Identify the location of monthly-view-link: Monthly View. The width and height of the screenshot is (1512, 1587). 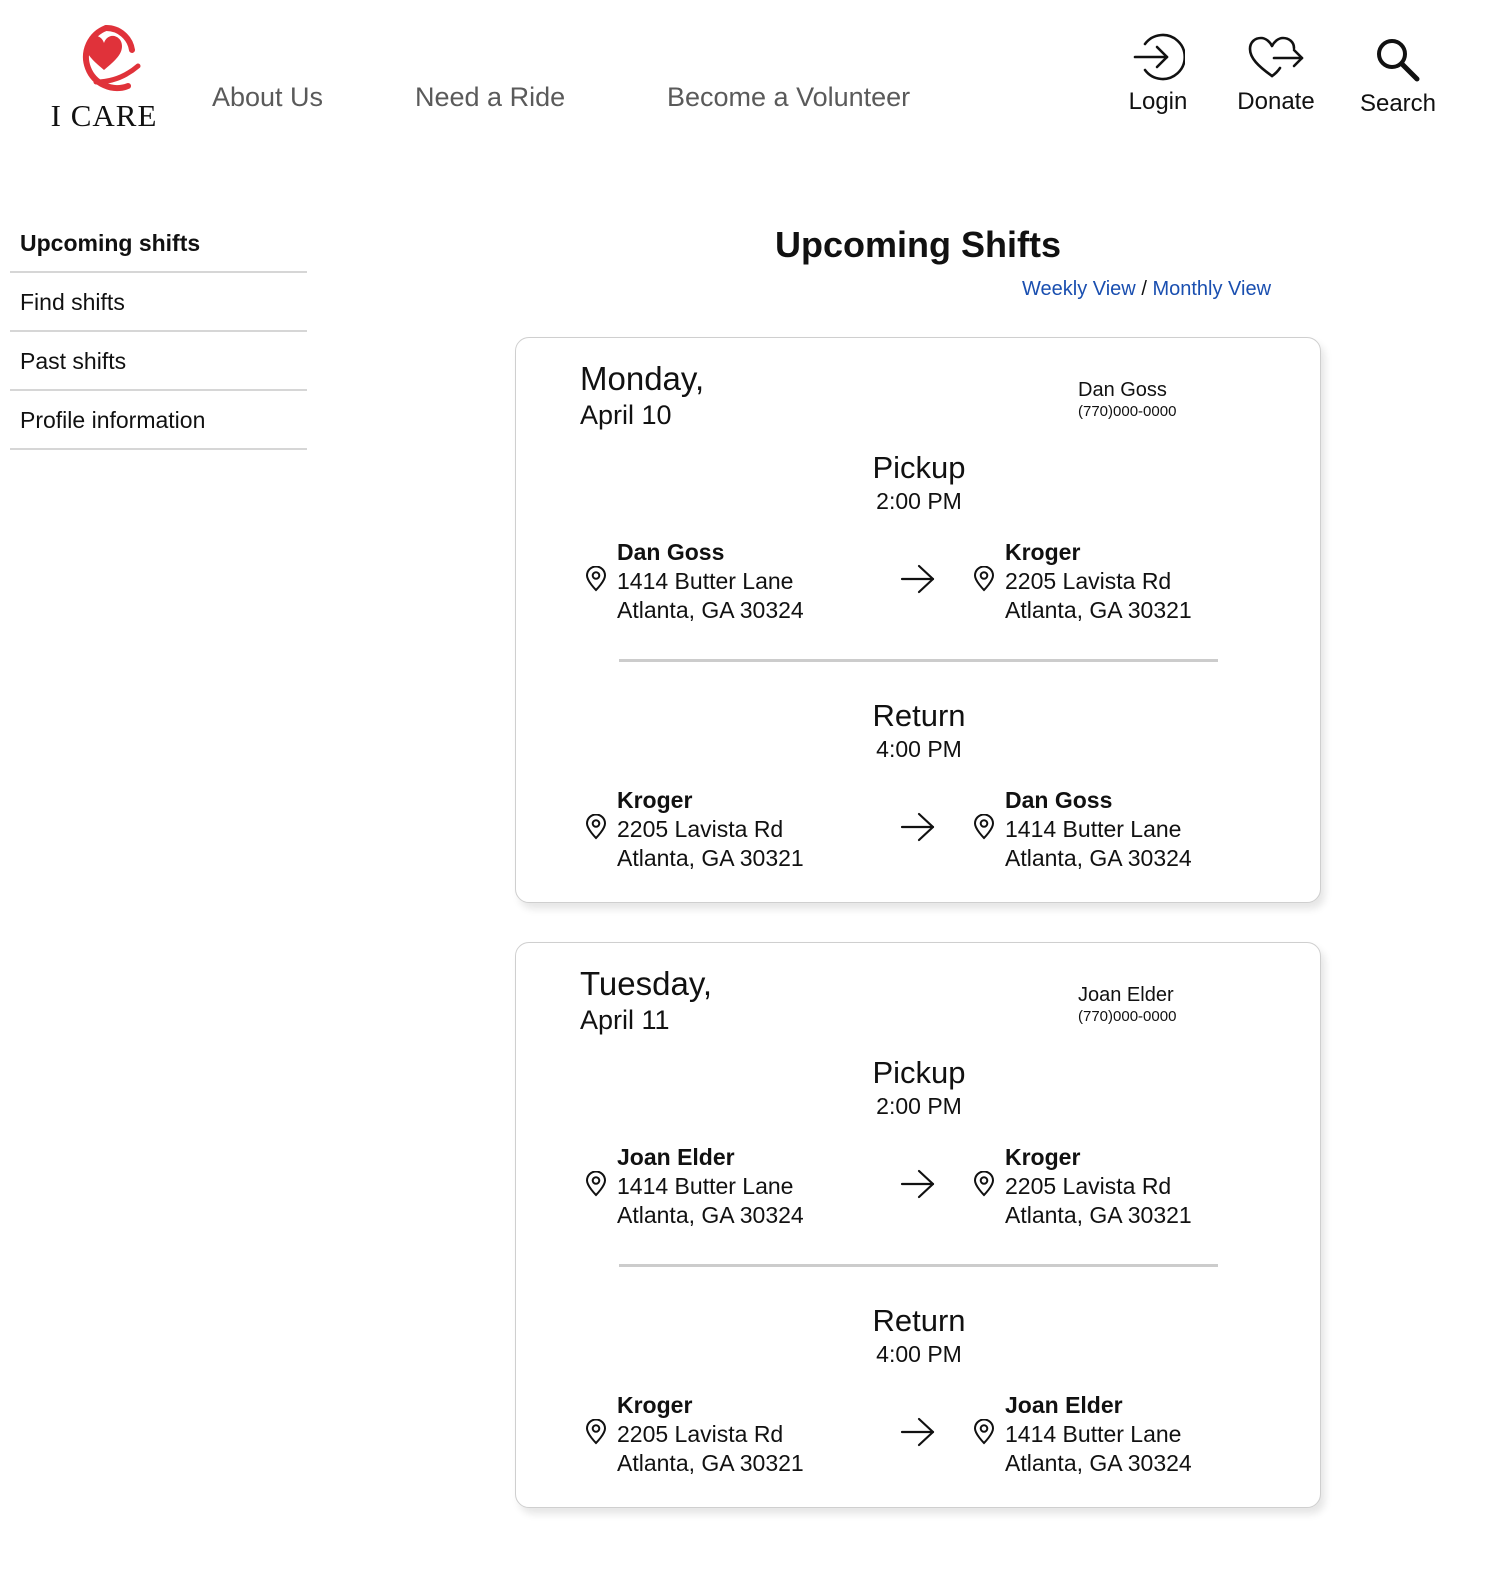
(1211, 289).